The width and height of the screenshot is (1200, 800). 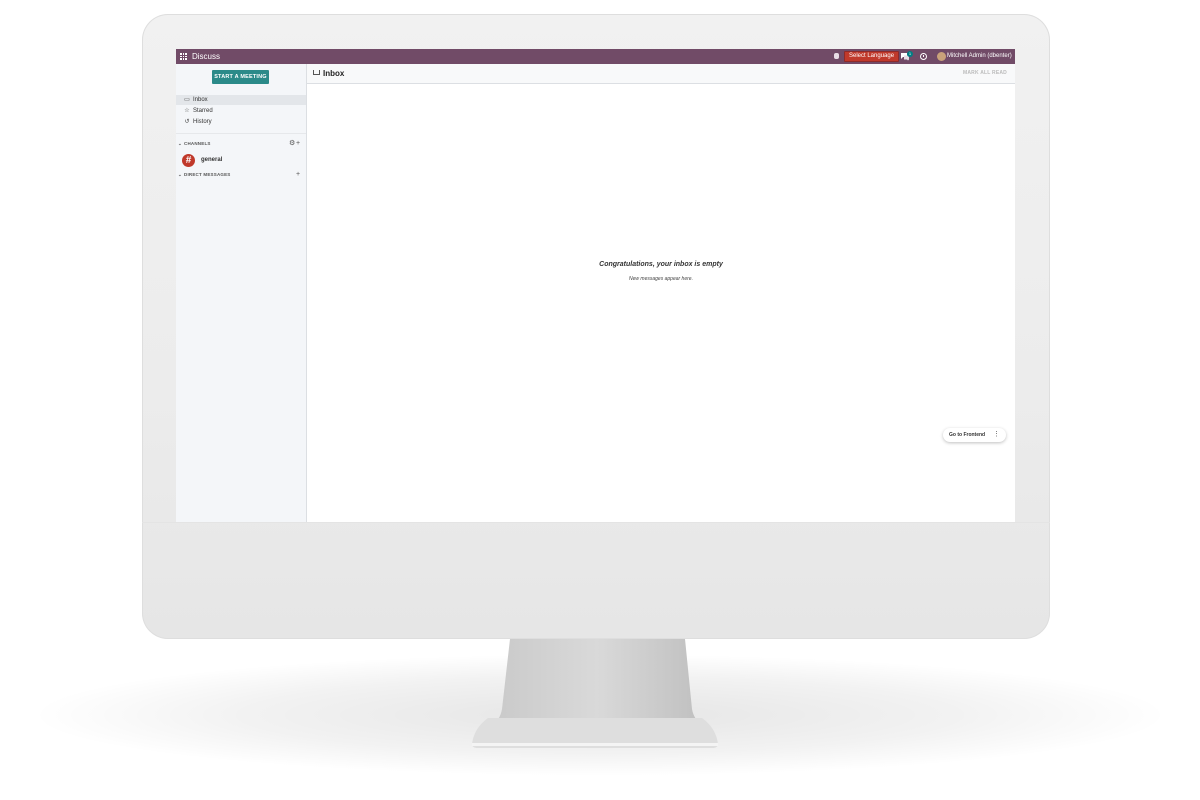 What do you see at coordinates (595, 733) in the screenshot?
I see `monitor-stand-base` at bounding box center [595, 733].